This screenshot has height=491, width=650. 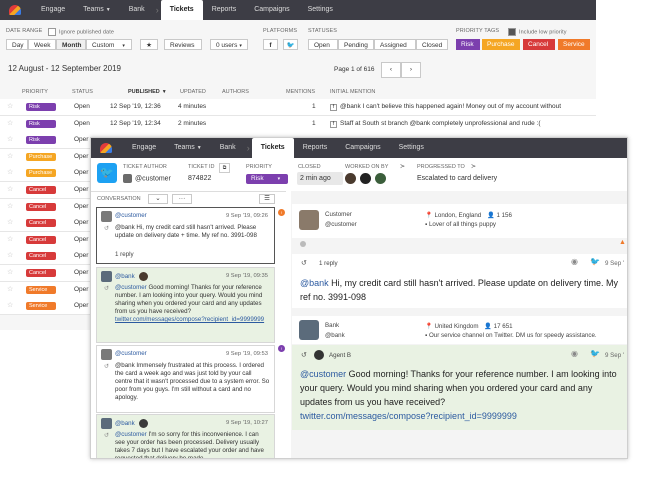 What do you see at coordinates (270, 44) in the screenshot?
I see `facebook-filter: f` at bounding box center [270, 44].